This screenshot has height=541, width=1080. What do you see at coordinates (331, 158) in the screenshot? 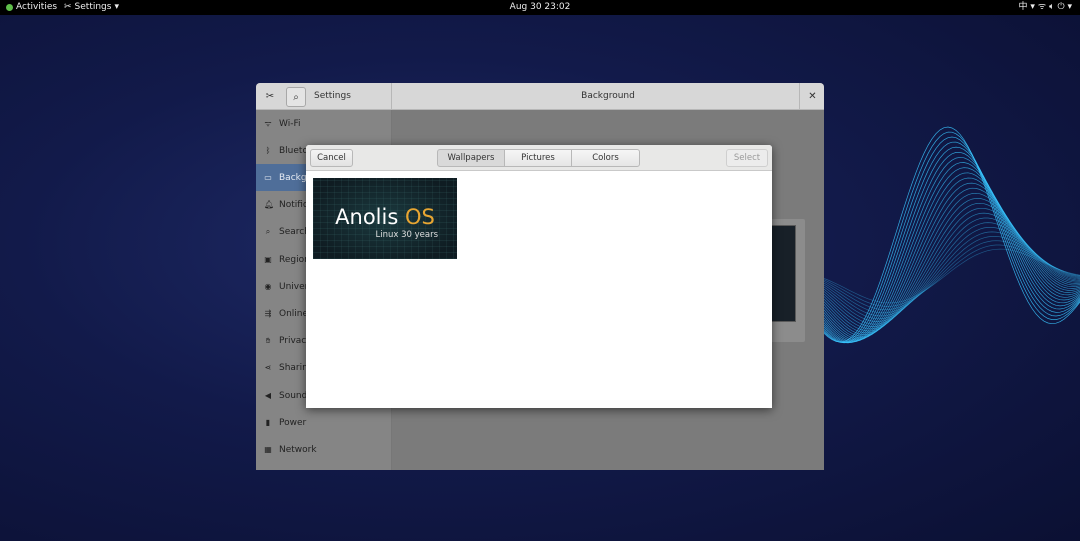
I see `cancel-button: Cancel` at bounding box center [331, 158].